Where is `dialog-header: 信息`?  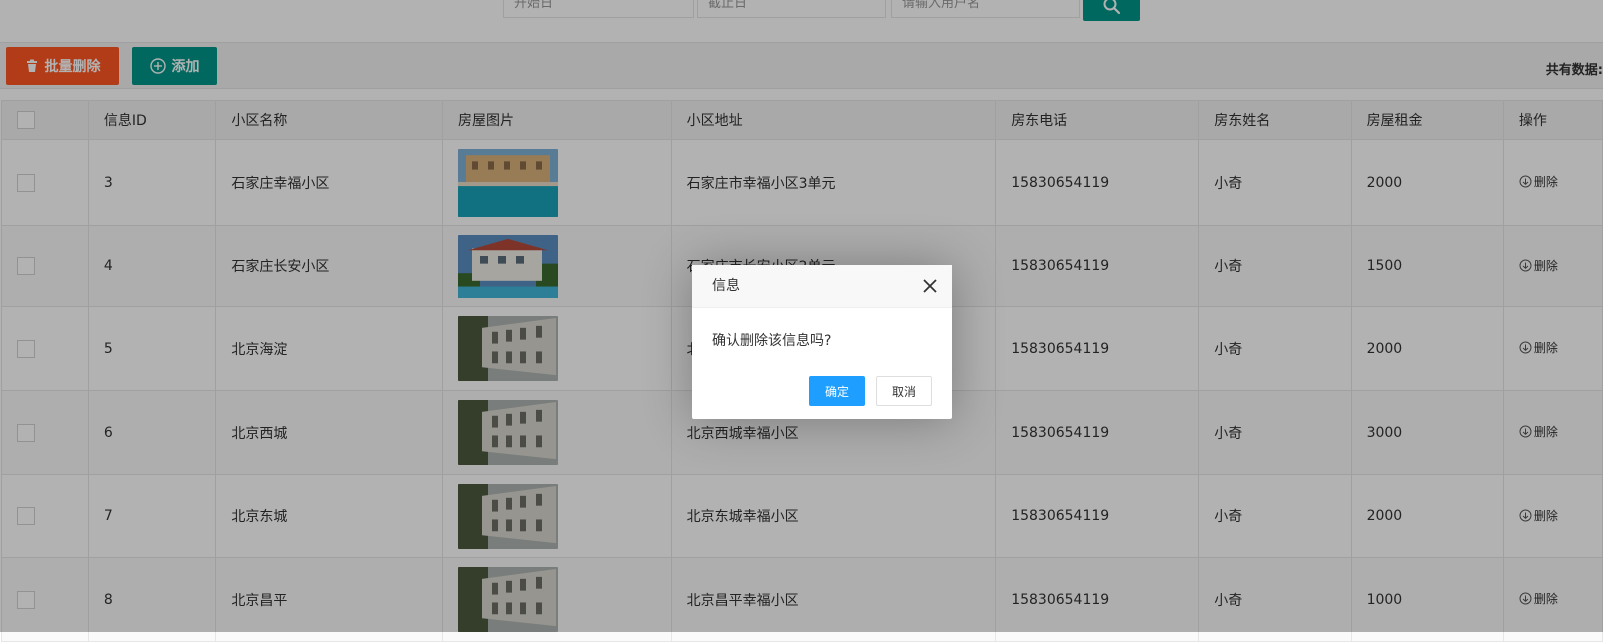 dialog-header: 信息 is located at coordinates (822, 286).